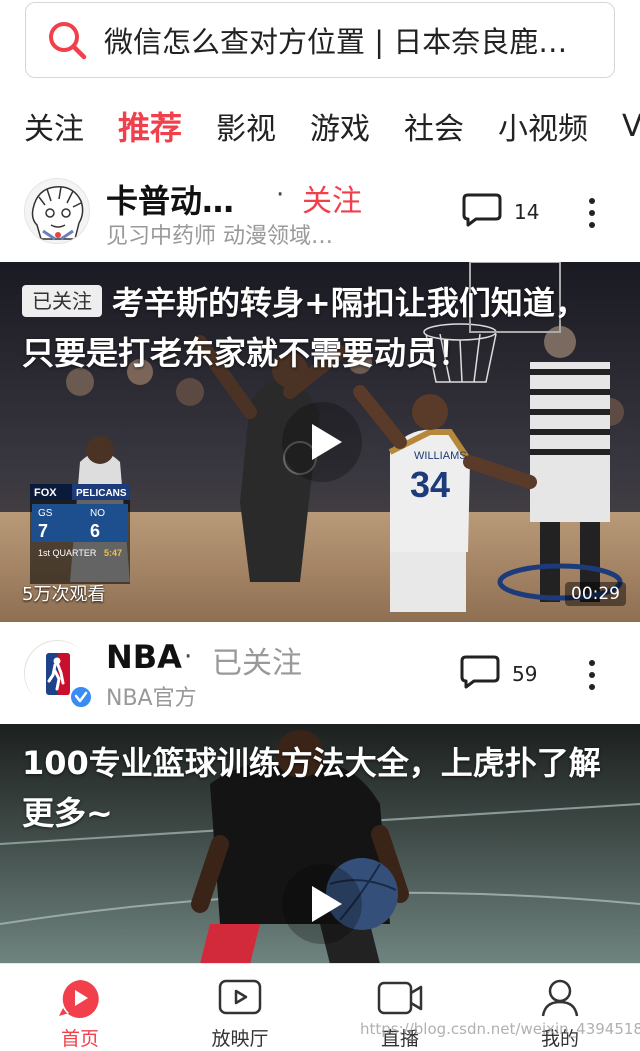 Image resolution: width=640 pixels, height=1051 pixels. Describe the element at coordinates (240, 997) in the screenshot. I see `tv-play-icon` at that location.